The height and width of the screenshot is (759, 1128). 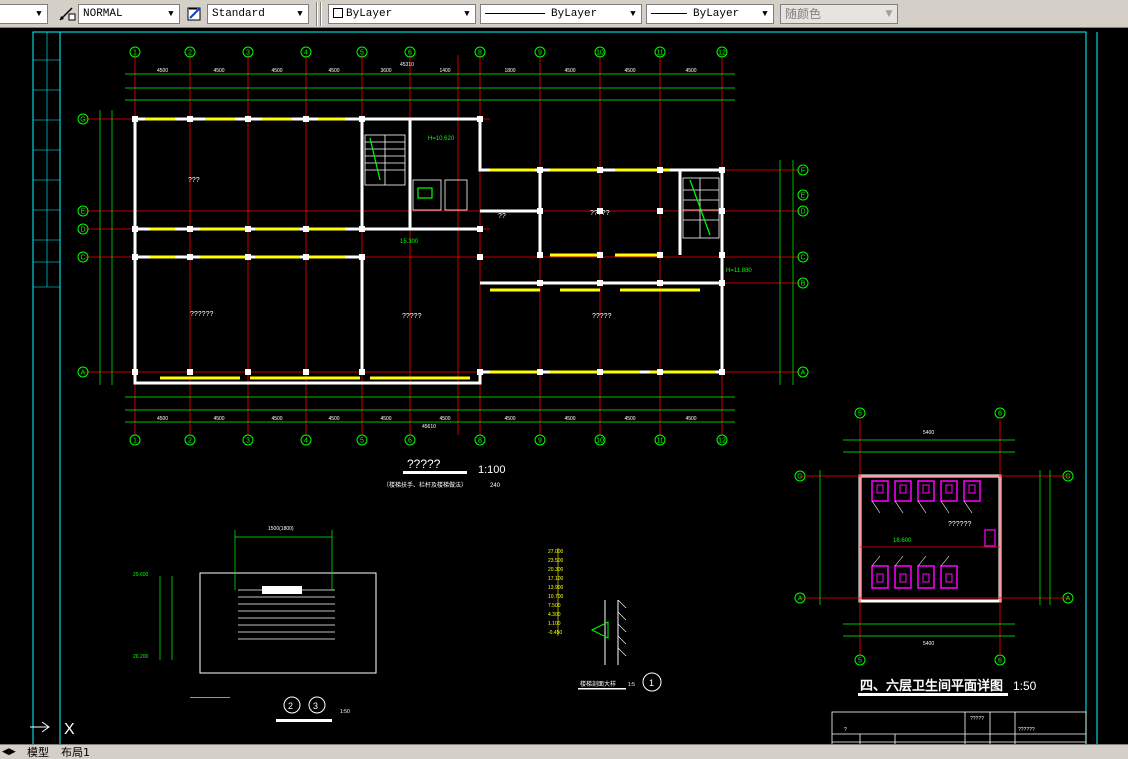 I want to click on color-value: ByLayer, so click(x=369, y=14).